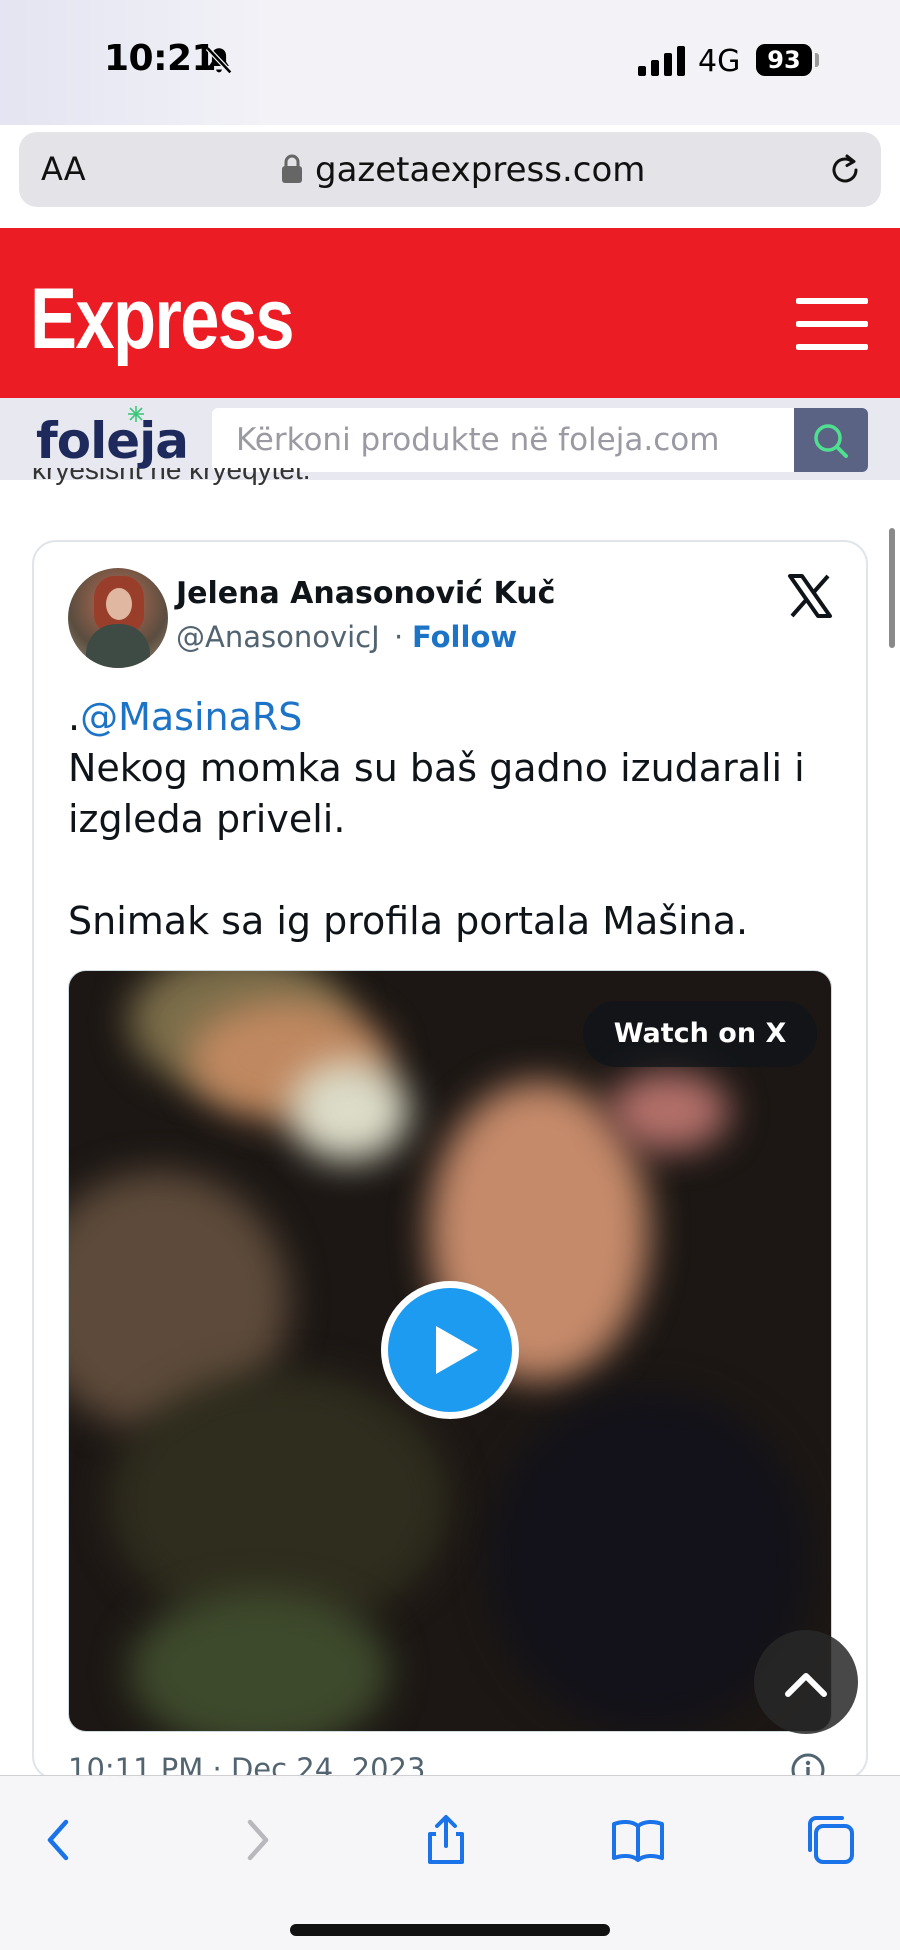 The image size is (900, 1950). I want to click on mention-link: @MasinaRS, so click(191, 717).